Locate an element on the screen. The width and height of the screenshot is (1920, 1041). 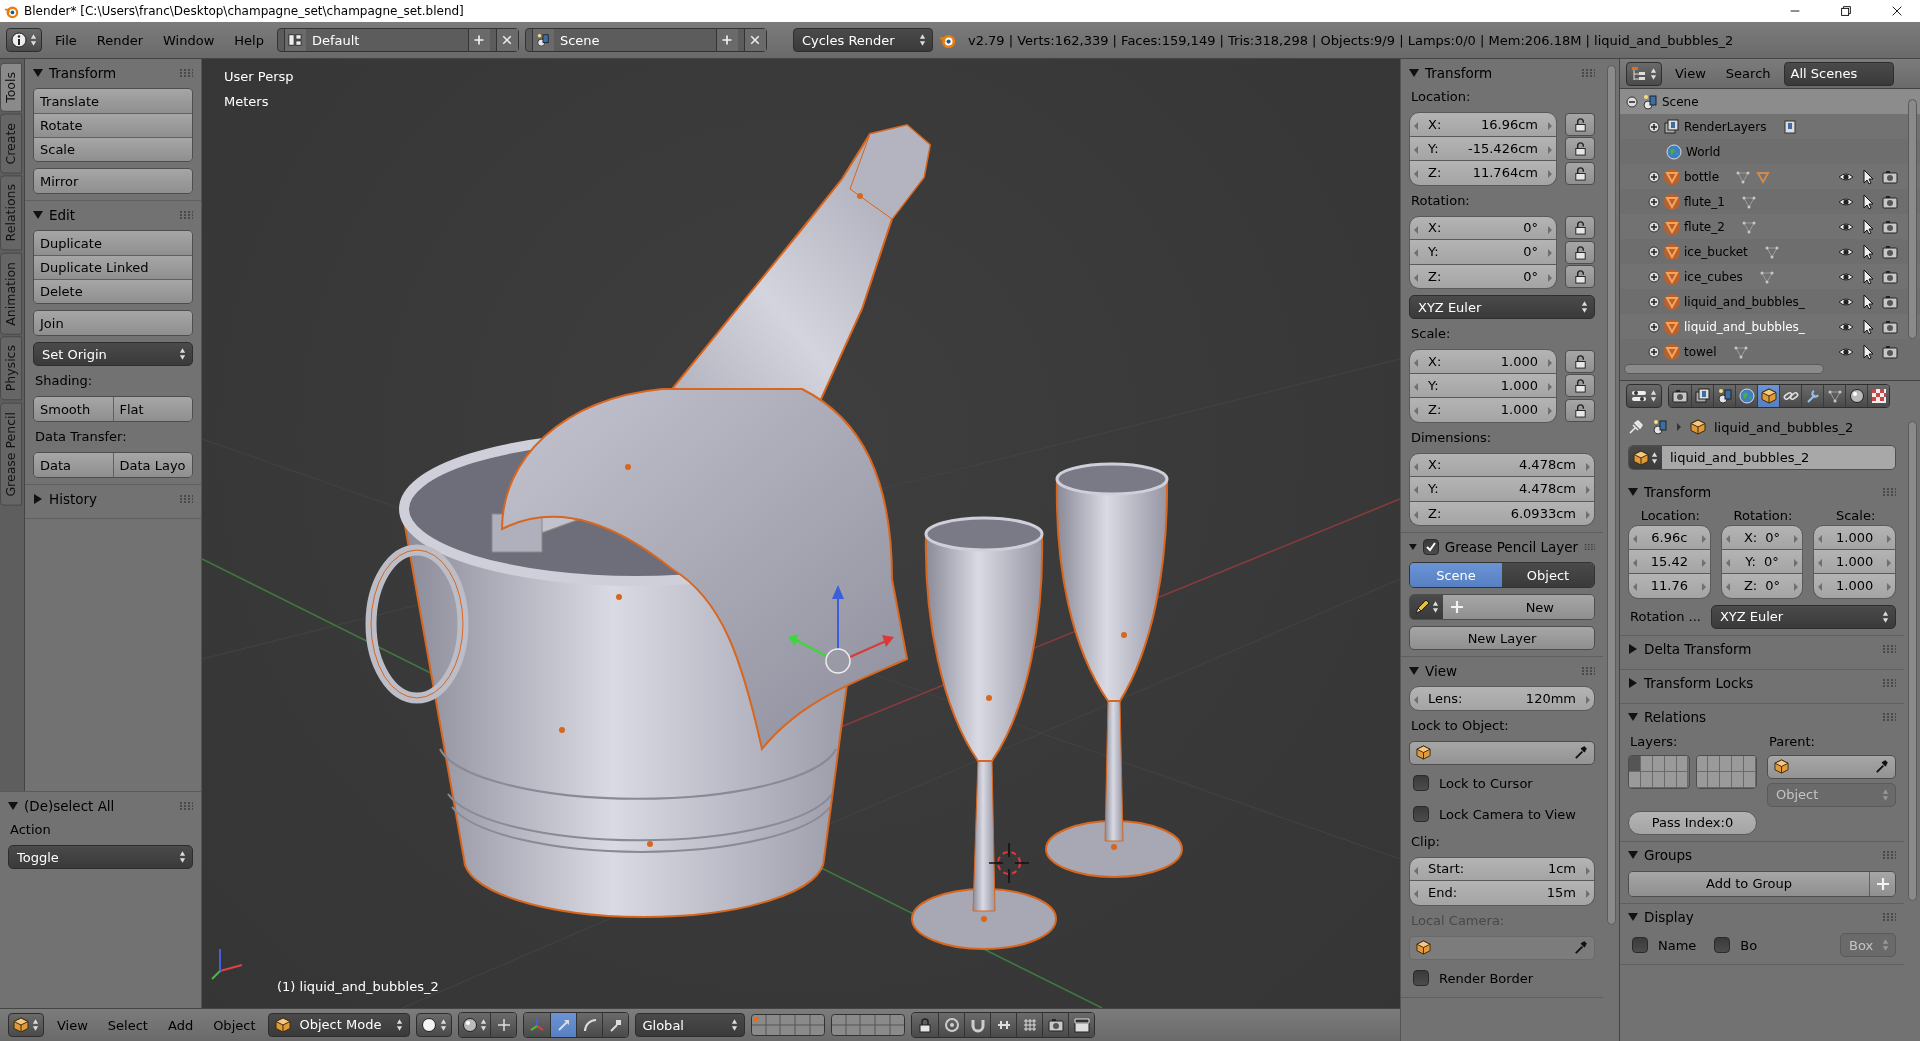
restore-icon is located at coordinates (1846, 11).